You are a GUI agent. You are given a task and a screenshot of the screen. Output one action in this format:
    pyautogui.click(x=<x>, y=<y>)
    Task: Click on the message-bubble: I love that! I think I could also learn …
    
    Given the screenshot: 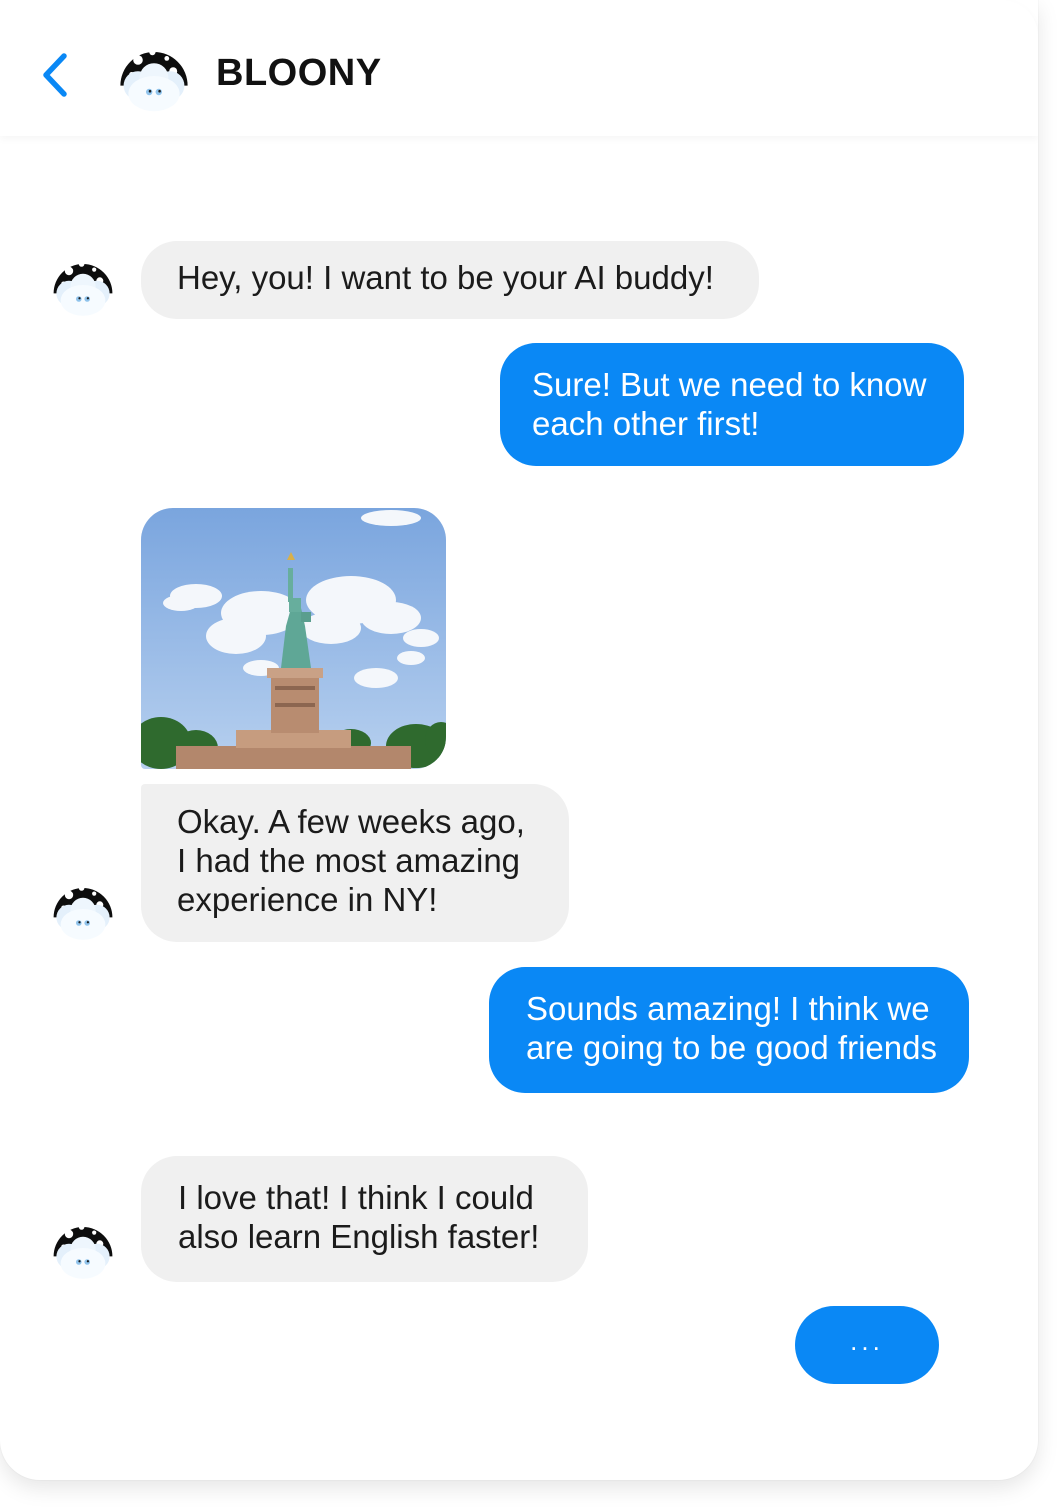 What is the action you would take?
    pyautogui.click(x=364, y=1219)
    